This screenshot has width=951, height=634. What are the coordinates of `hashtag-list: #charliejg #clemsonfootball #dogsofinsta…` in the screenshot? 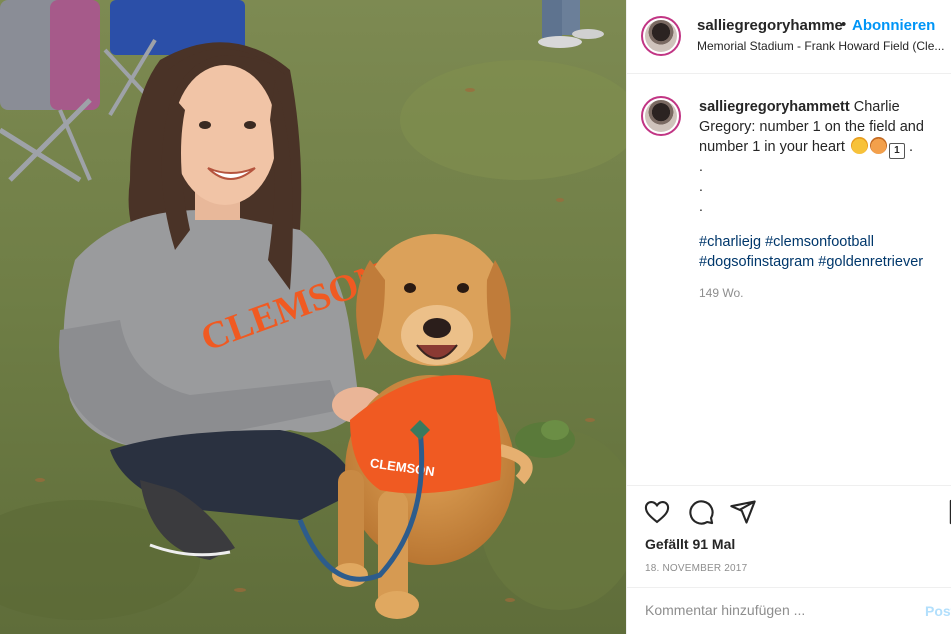 It's located at (824, 252).